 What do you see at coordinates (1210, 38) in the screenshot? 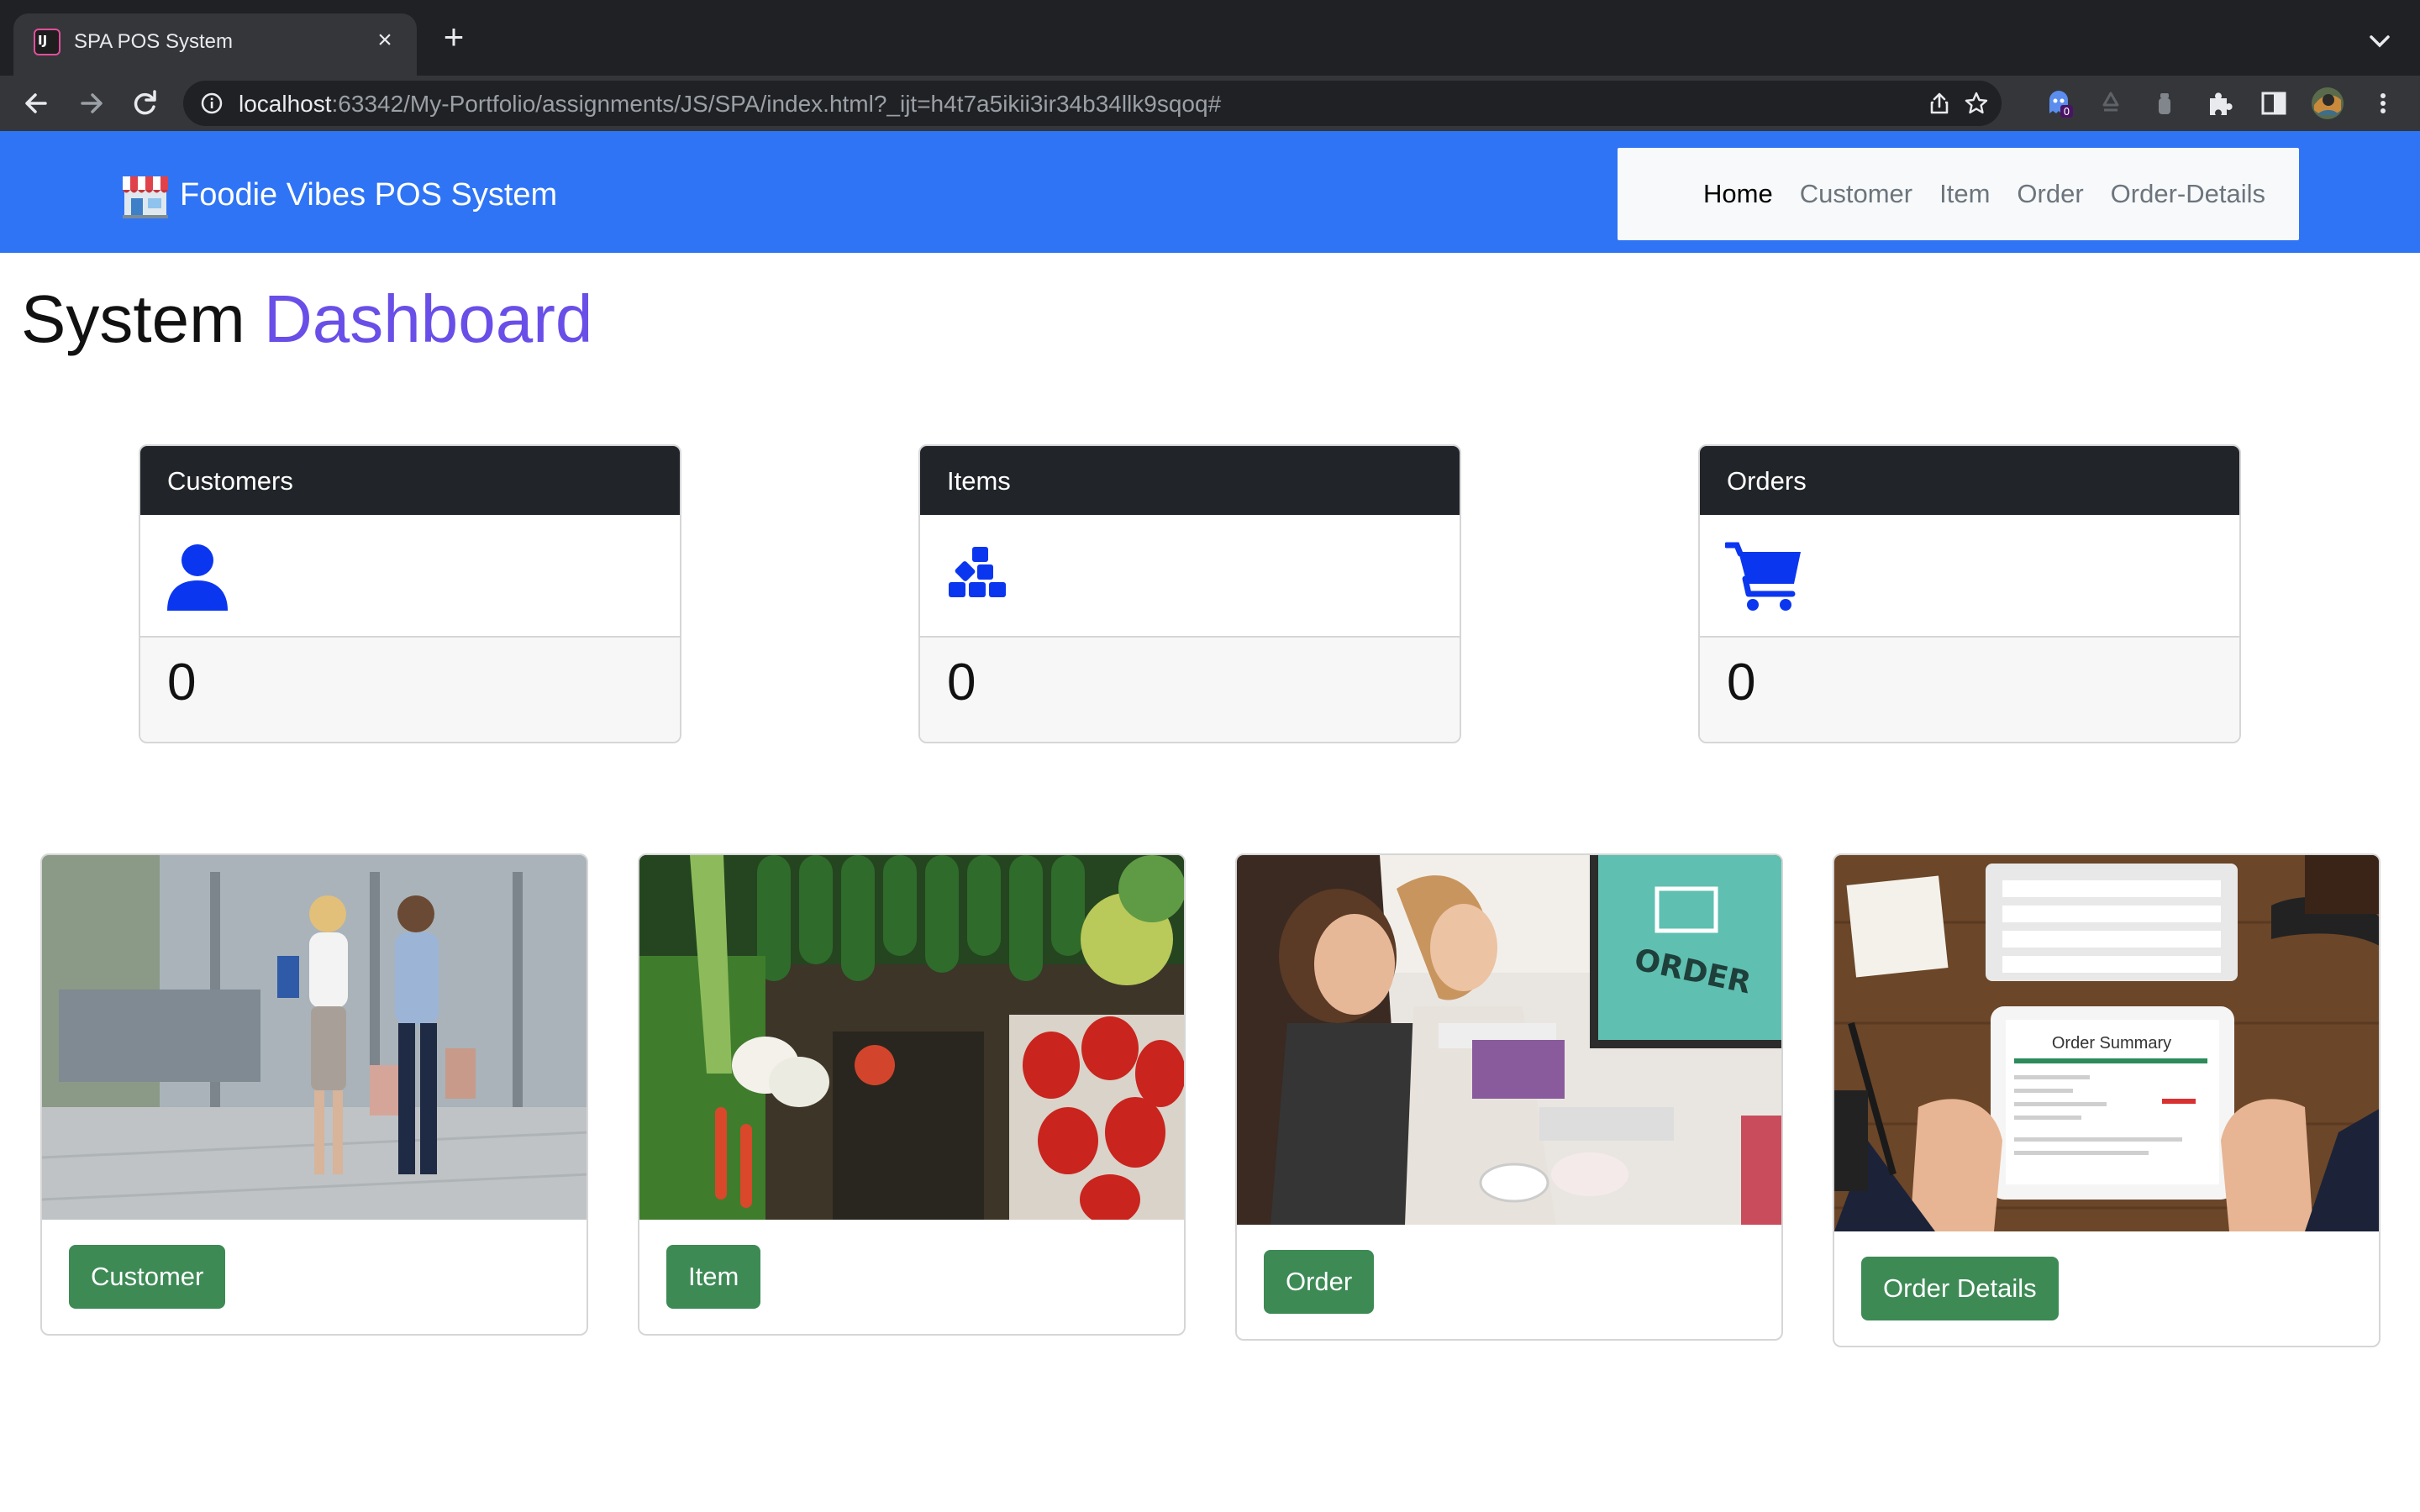
I see `browser-tab-strip: SPA POS System × +` at bounding box center [1210, 38].